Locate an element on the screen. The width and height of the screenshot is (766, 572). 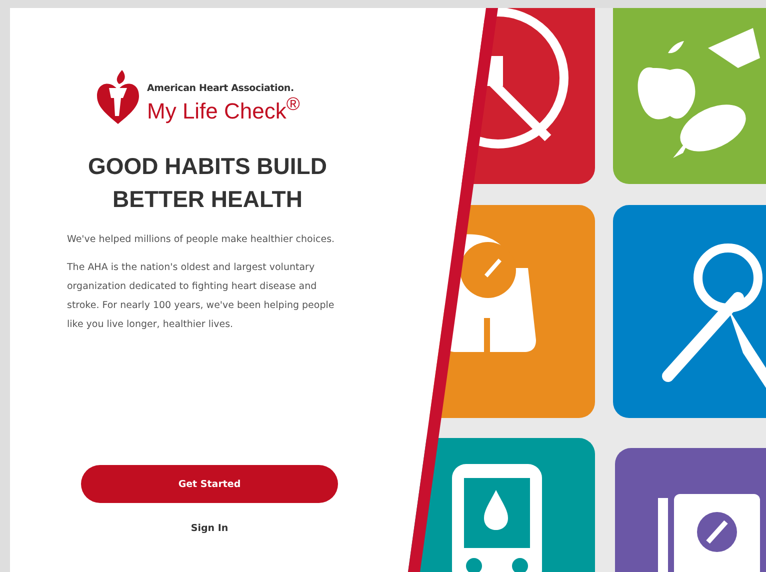
sign-in-link: Sign In is located at coordinates (209, 528).